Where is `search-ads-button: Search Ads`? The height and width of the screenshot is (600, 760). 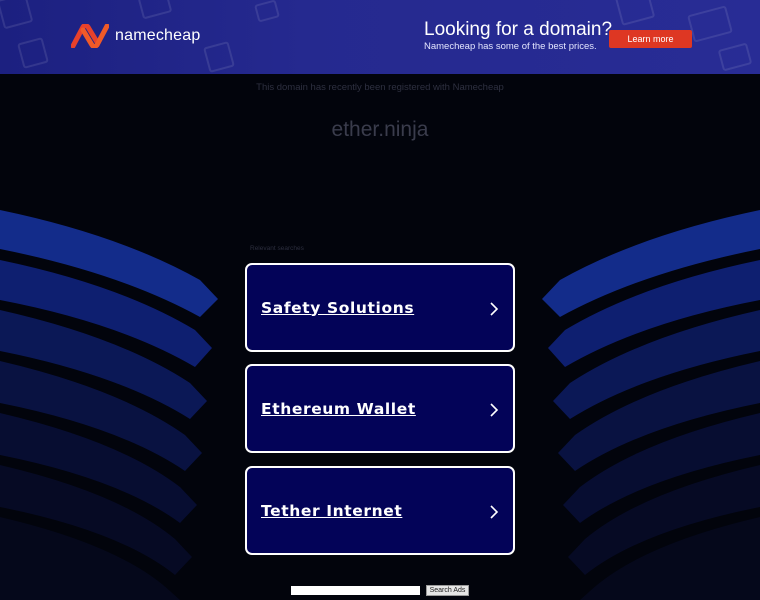 search-ads-button: Search Ads is located at coordinates (447, 590).